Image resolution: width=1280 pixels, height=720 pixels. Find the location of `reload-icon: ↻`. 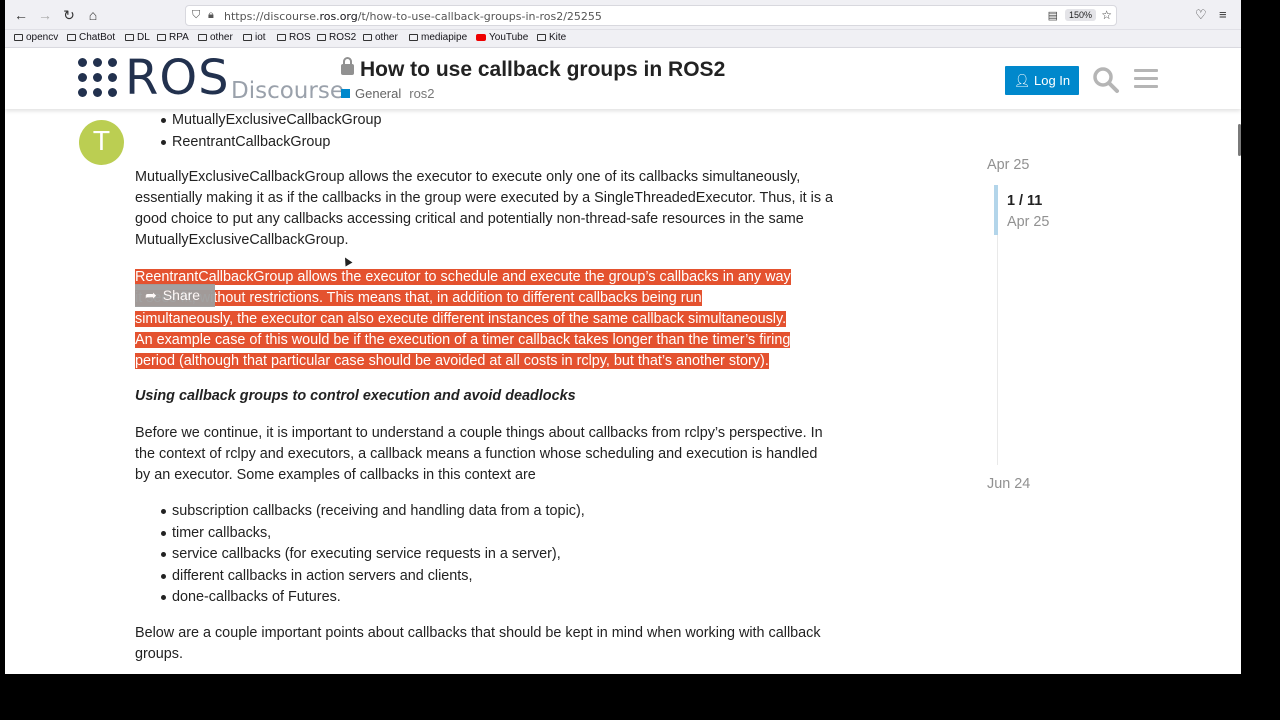

reload-icon: ↻ is located at coordinates (69, 15).